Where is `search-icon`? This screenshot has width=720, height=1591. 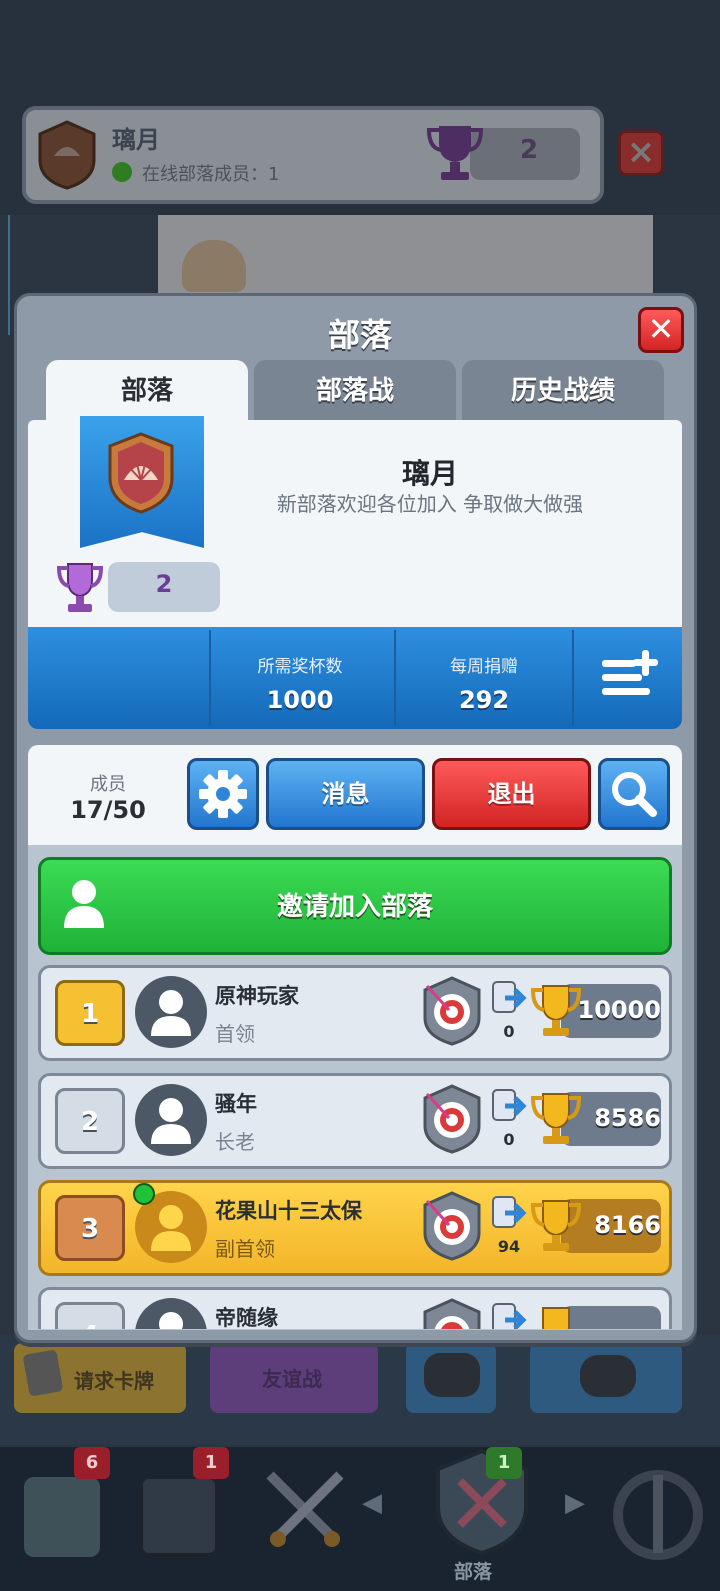
search-icon is located at coordinates (634, 794).